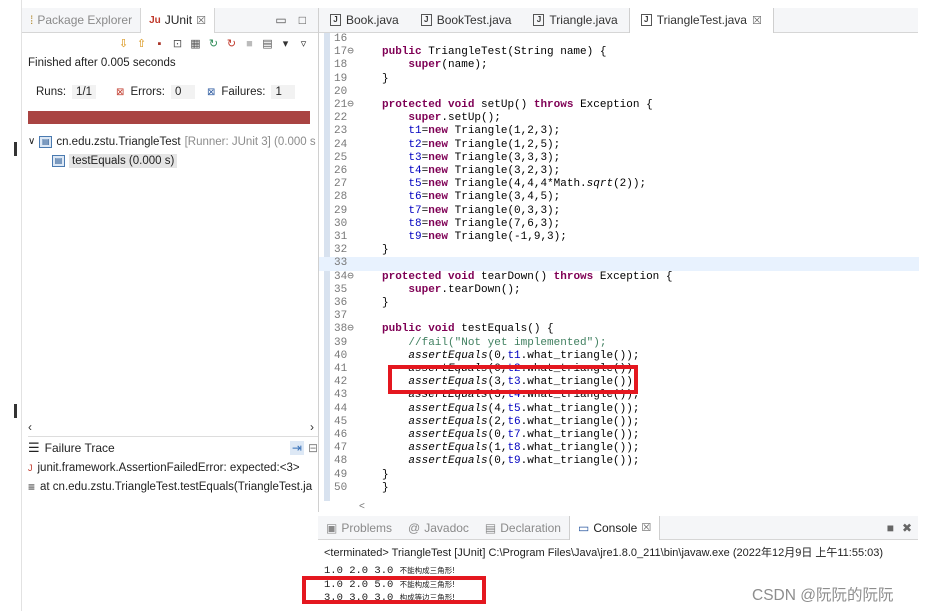  I want to click on code-text: t4=new Triangle(3,2,3);, so click(484, 171).